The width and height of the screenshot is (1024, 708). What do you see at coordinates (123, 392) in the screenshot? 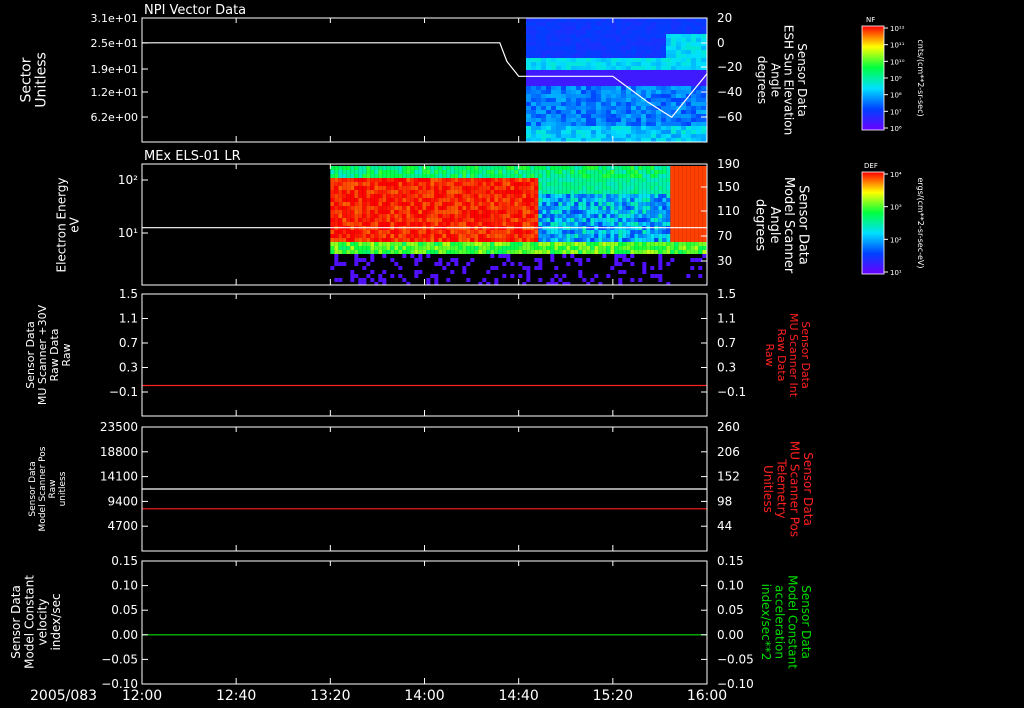
I see `y-tick-label: −0.1` at bounding box center [123, 392].